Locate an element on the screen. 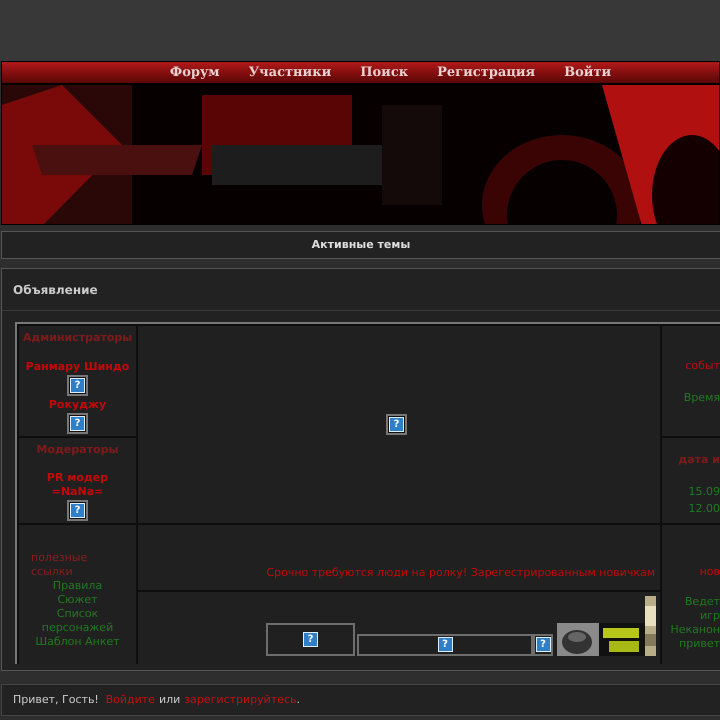 This screenshot has height=720, width=720. register-link: зарегистрируйтесь is located at coordinates (240, 700).